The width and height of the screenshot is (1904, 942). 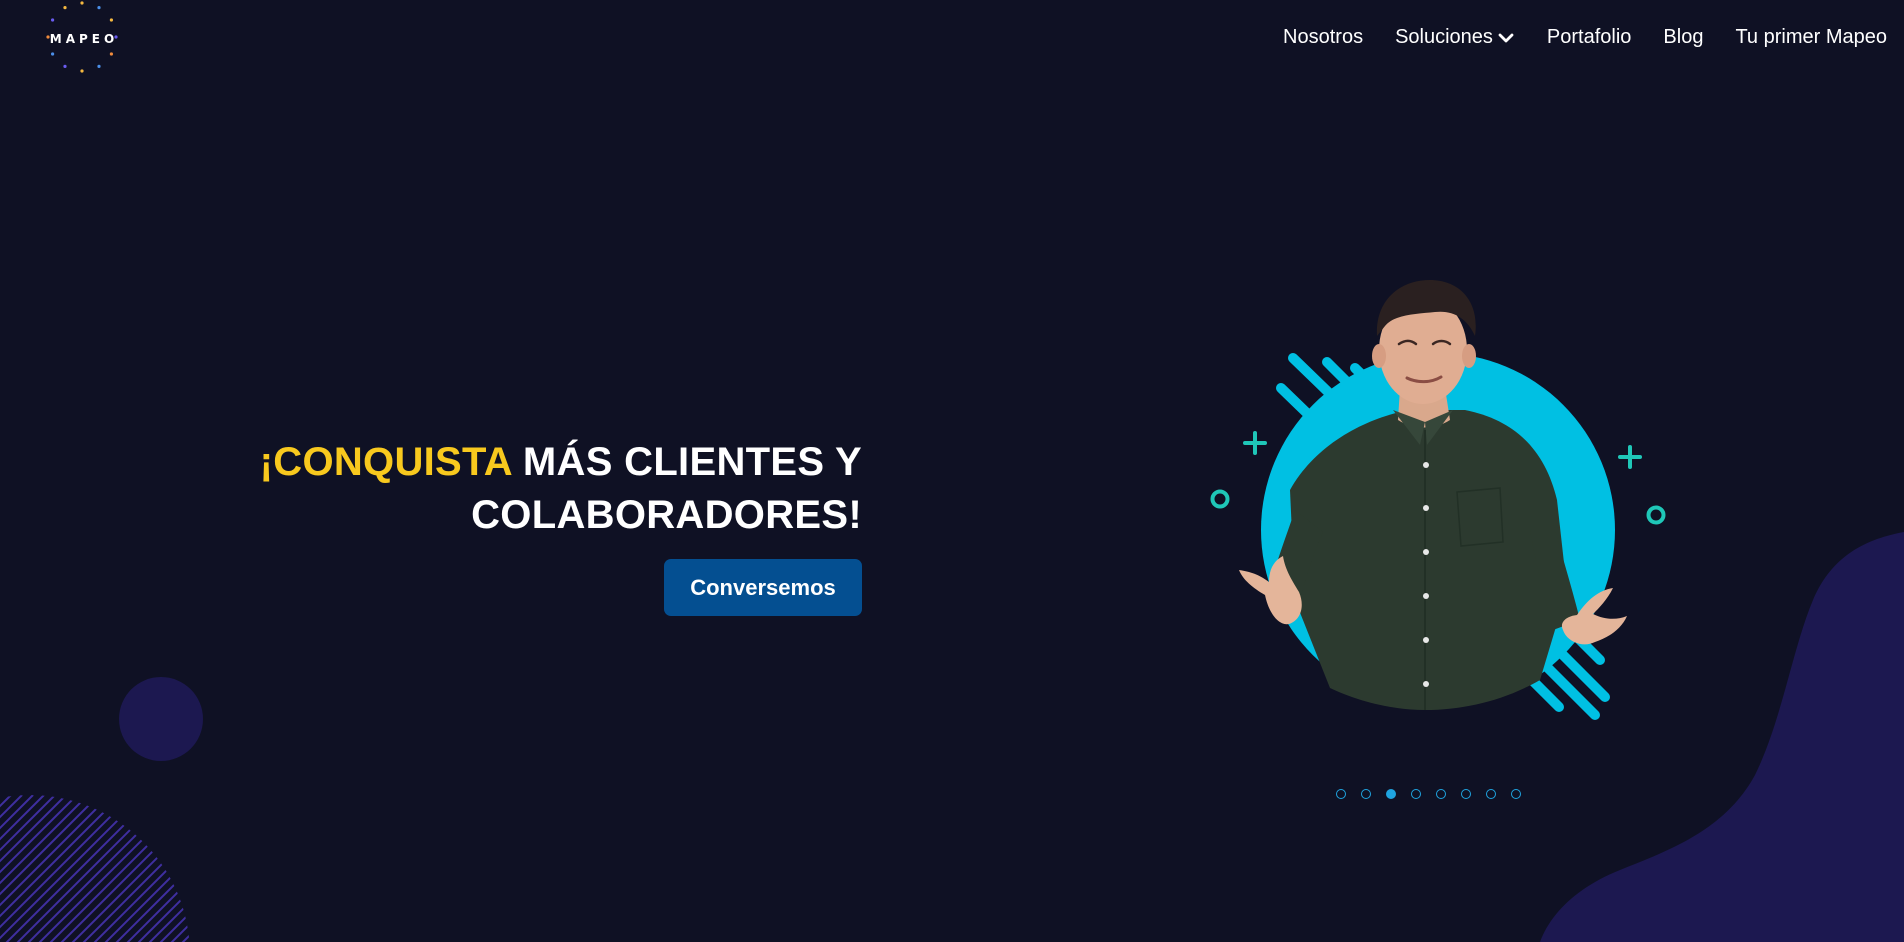 I want to click on nav-item-soluciones: Soluciones, so click(x=1455, y=37).